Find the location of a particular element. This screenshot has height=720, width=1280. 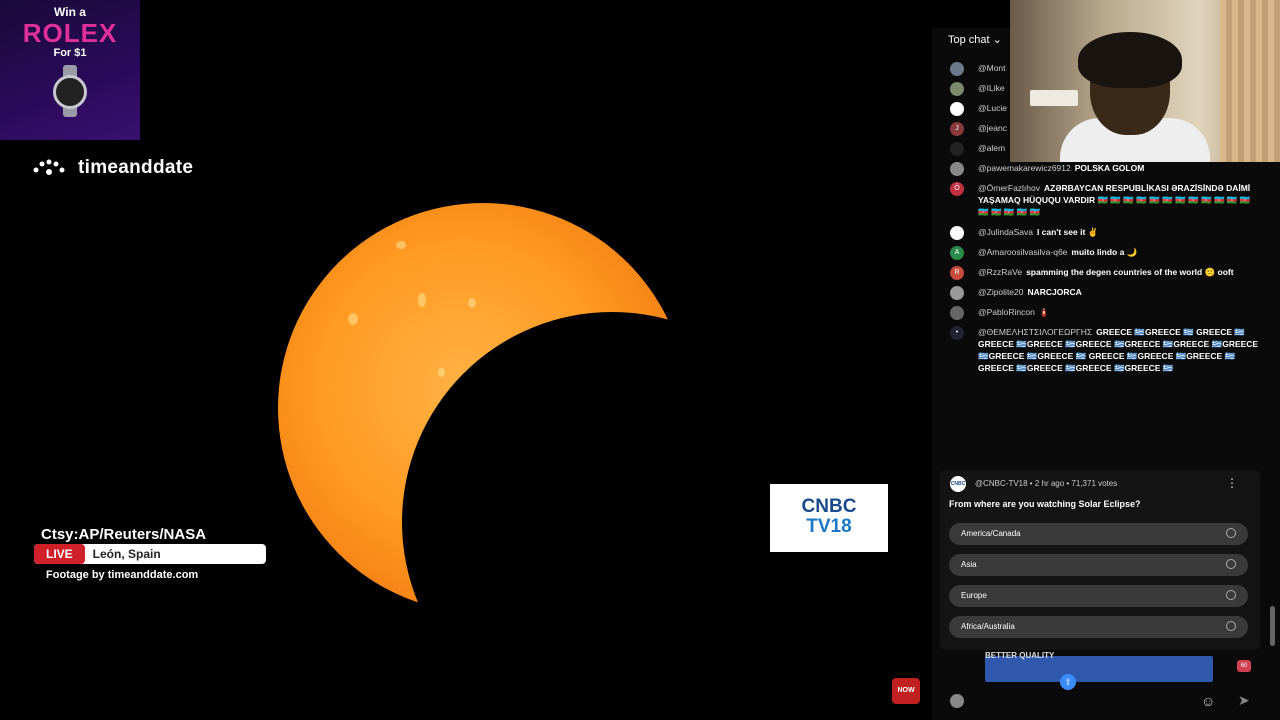

chat-text: NARCJORCA is located at coordinates (1054, 292).